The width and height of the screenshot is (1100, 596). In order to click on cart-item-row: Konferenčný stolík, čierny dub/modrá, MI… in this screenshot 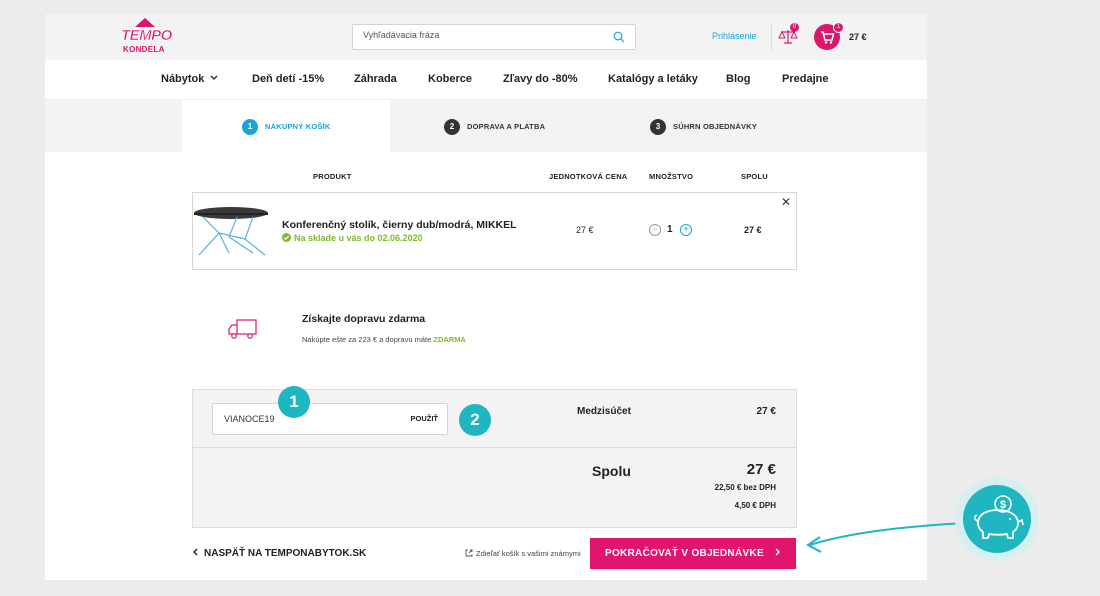, I will do `click(494, 231)`.